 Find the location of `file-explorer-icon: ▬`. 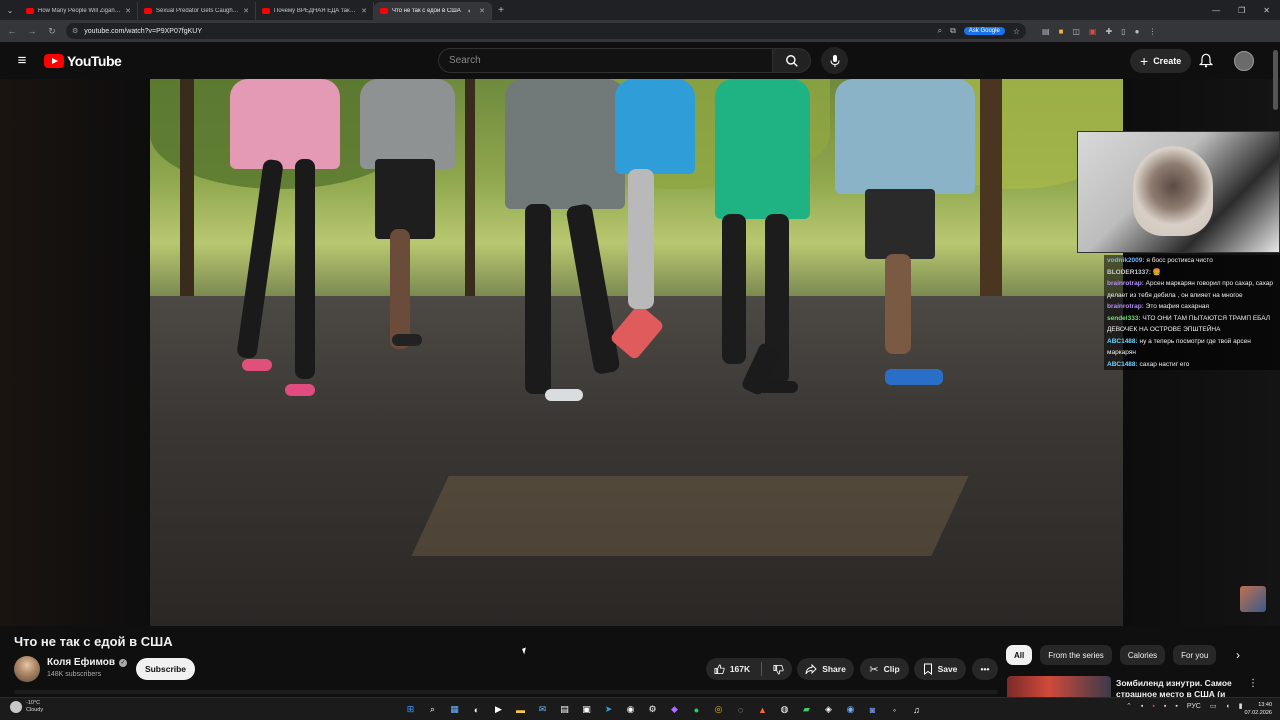

file-explorer-icon: ▬ is located at coordinates (520, 709).